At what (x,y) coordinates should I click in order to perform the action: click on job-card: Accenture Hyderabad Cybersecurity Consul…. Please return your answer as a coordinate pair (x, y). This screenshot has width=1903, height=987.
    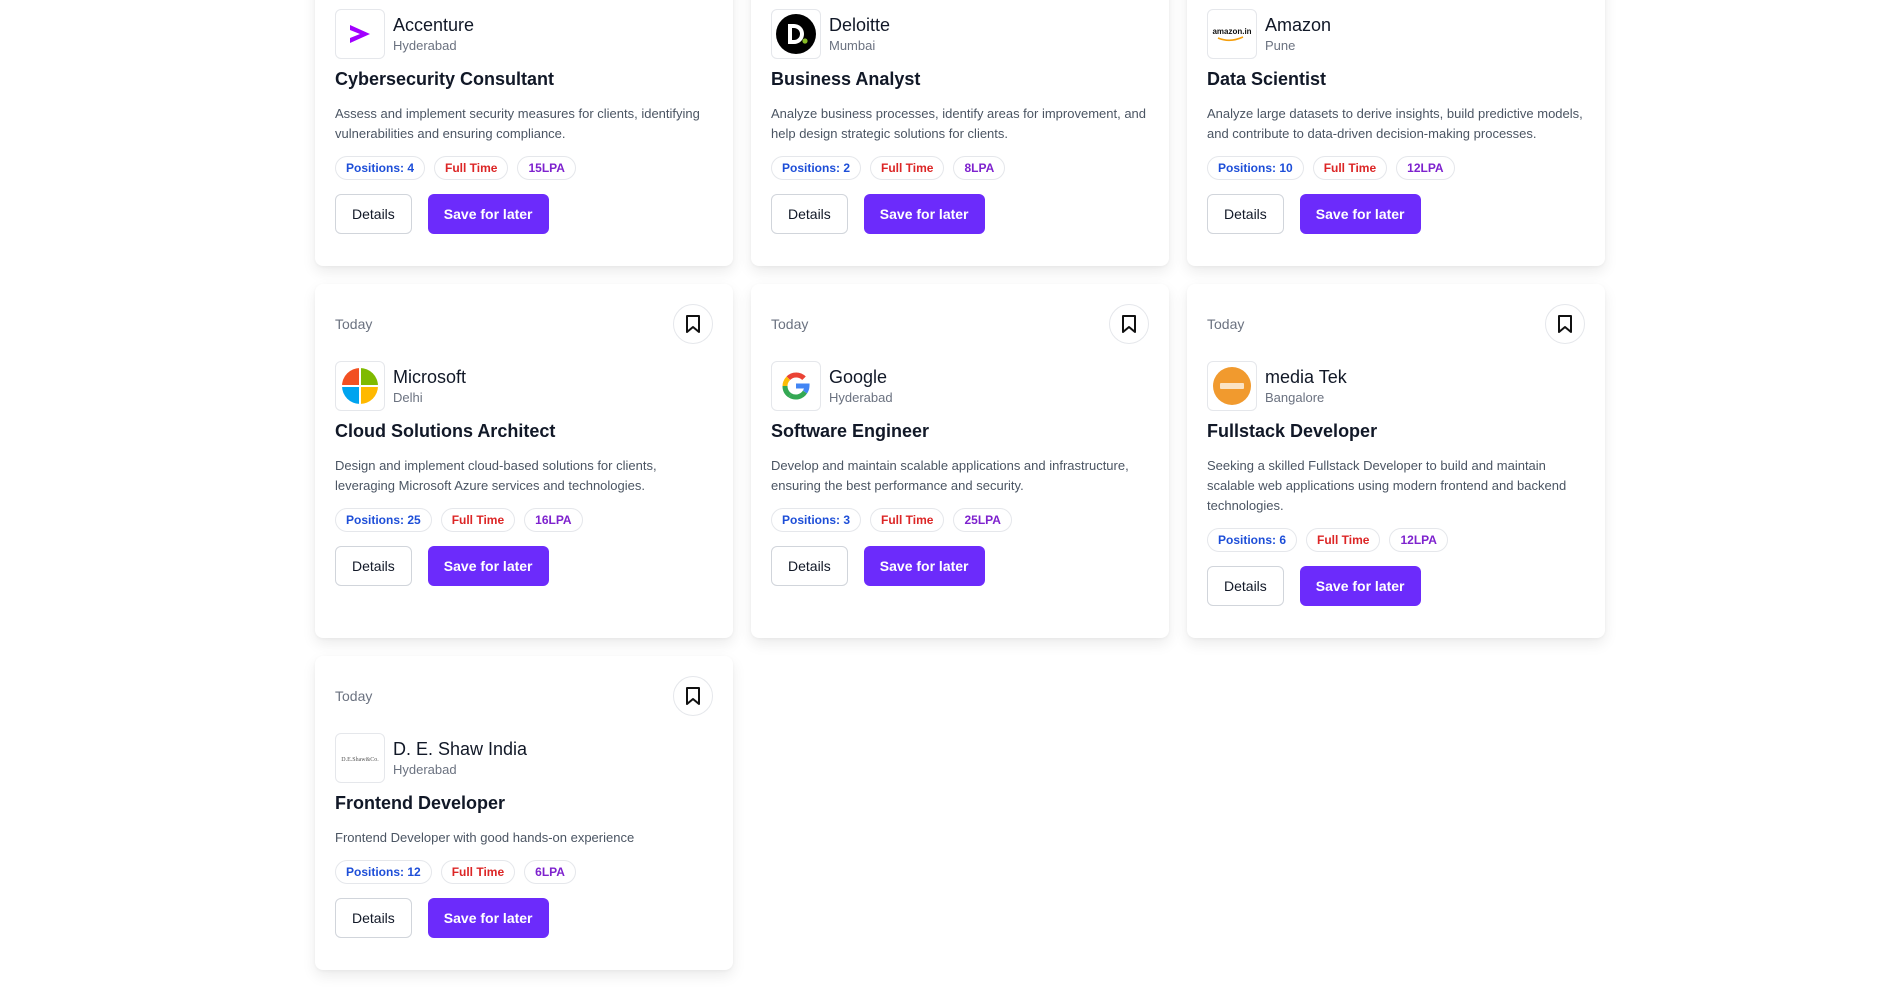
    Looking at the image, I should click on (524, 133).